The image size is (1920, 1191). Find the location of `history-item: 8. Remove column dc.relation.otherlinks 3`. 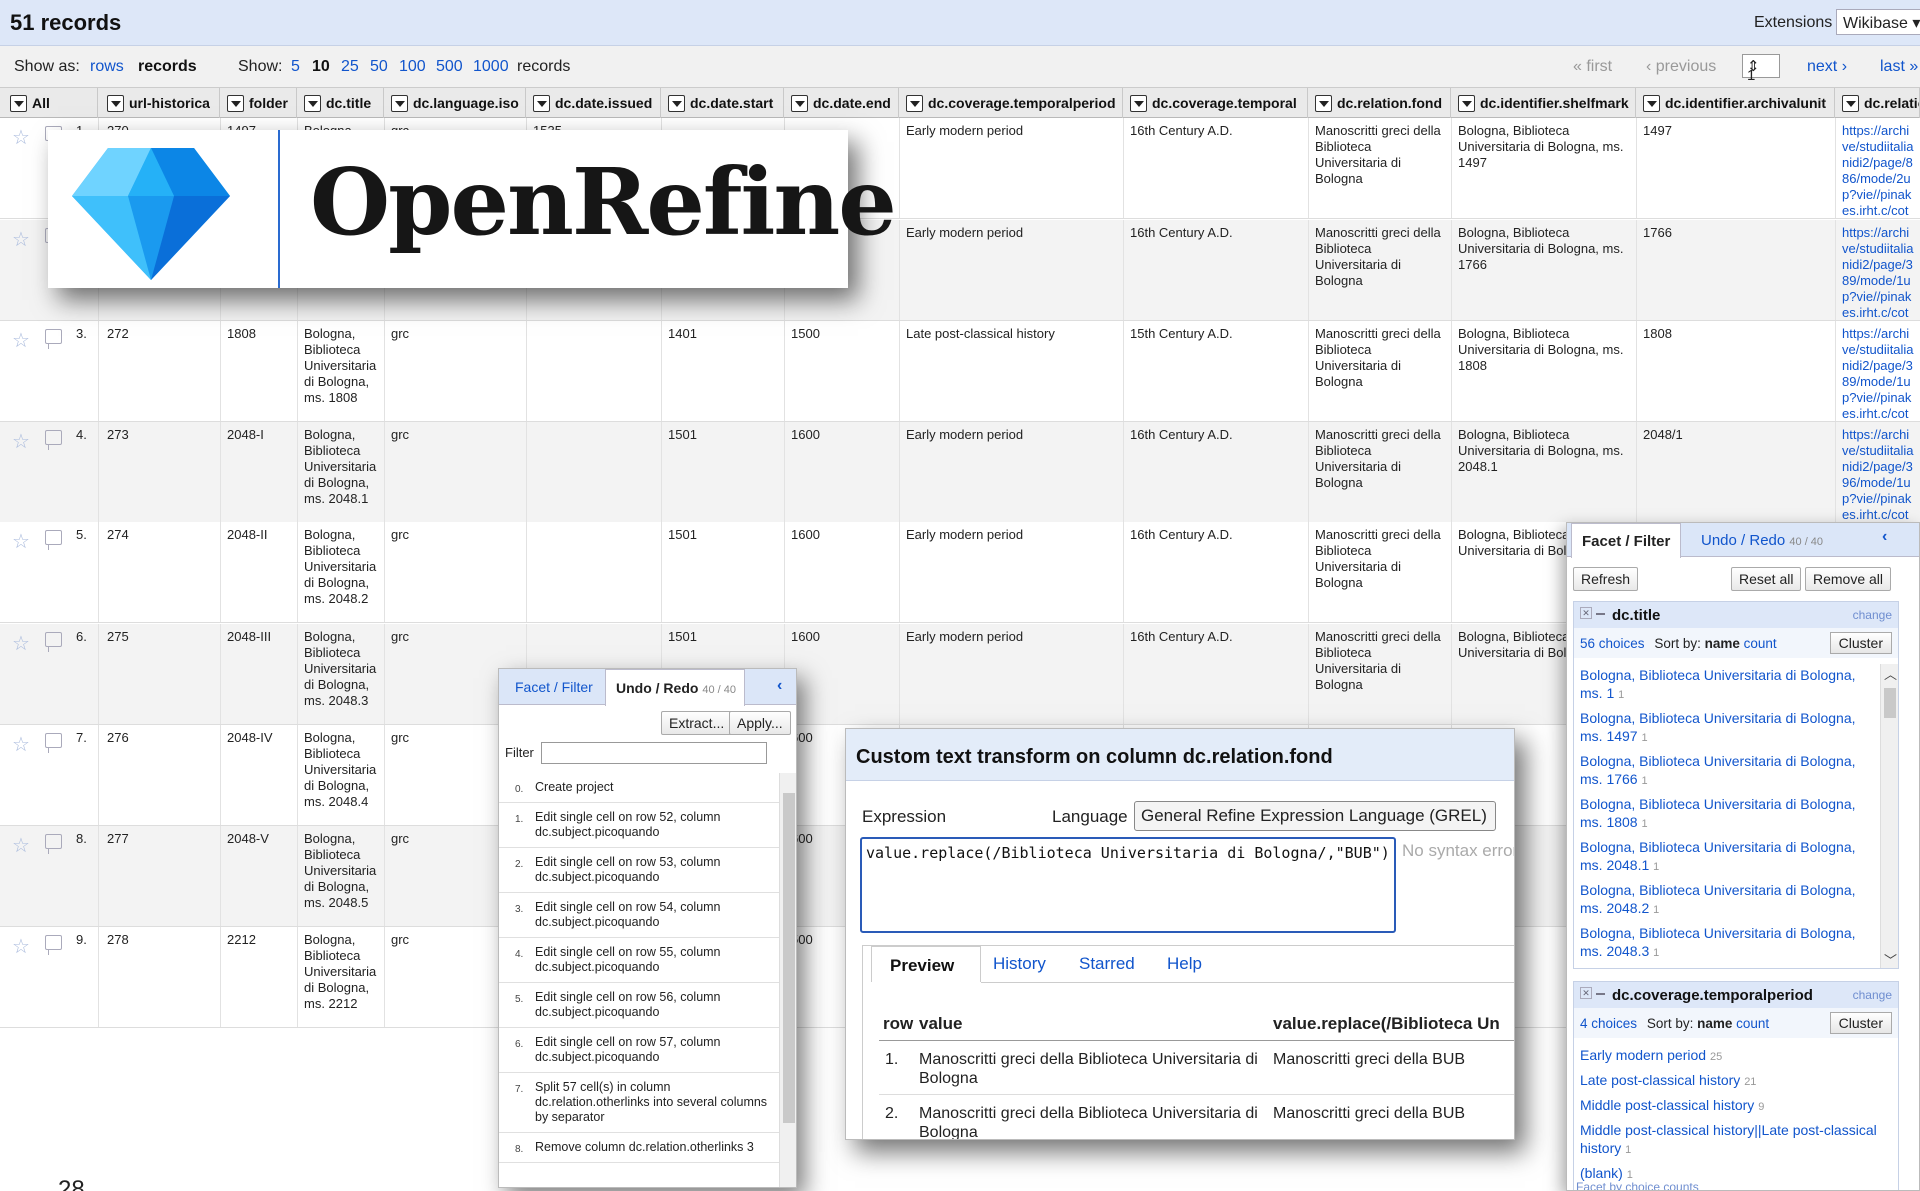

history-item: 8. Remove column dc.relation.otherlinks 3 is located at coordinates (639, 1148).